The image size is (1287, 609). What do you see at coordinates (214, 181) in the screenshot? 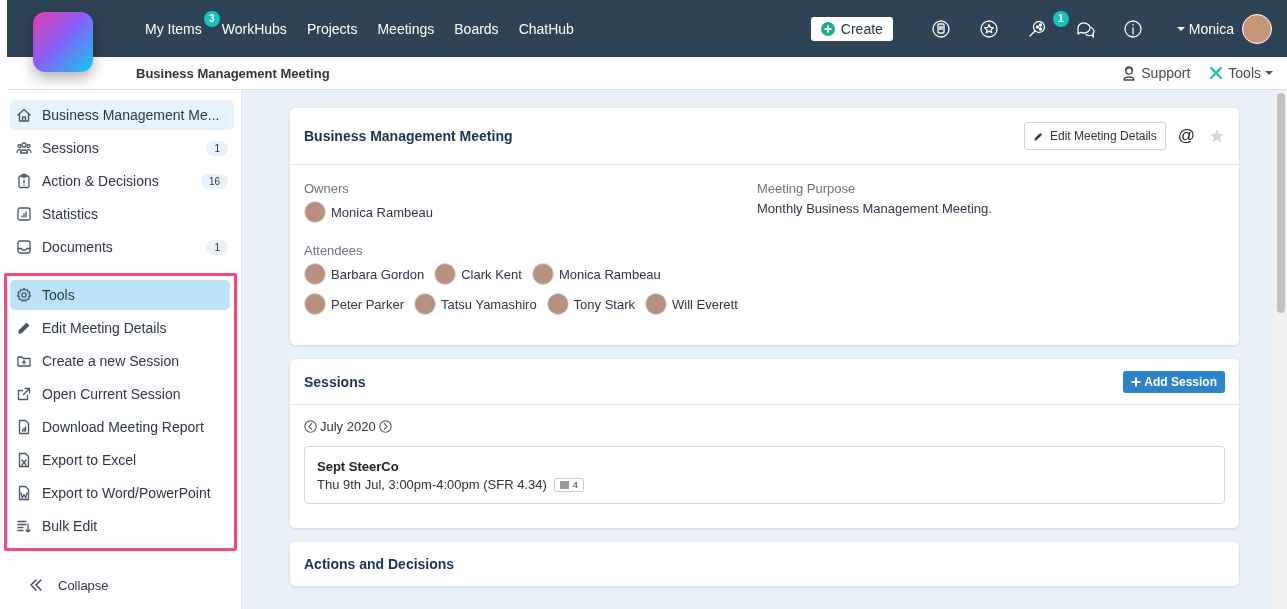
I see `count-badge: 16` at bounding box center [214, 181].